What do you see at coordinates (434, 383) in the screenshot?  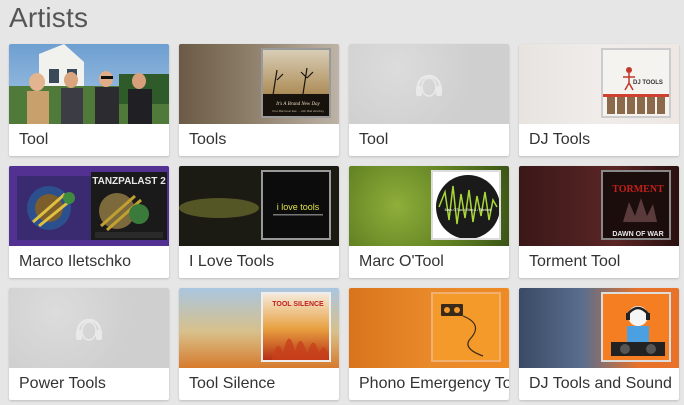 I see `artist-name: Phono Emergency Tool` at bounding box center [434, 383].